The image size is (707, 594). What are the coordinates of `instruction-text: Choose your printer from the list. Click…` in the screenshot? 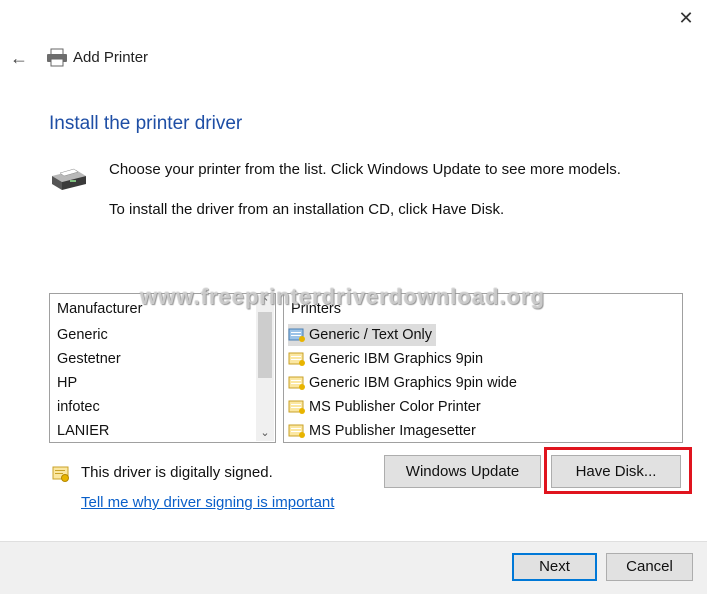 It's located at (365, 169).